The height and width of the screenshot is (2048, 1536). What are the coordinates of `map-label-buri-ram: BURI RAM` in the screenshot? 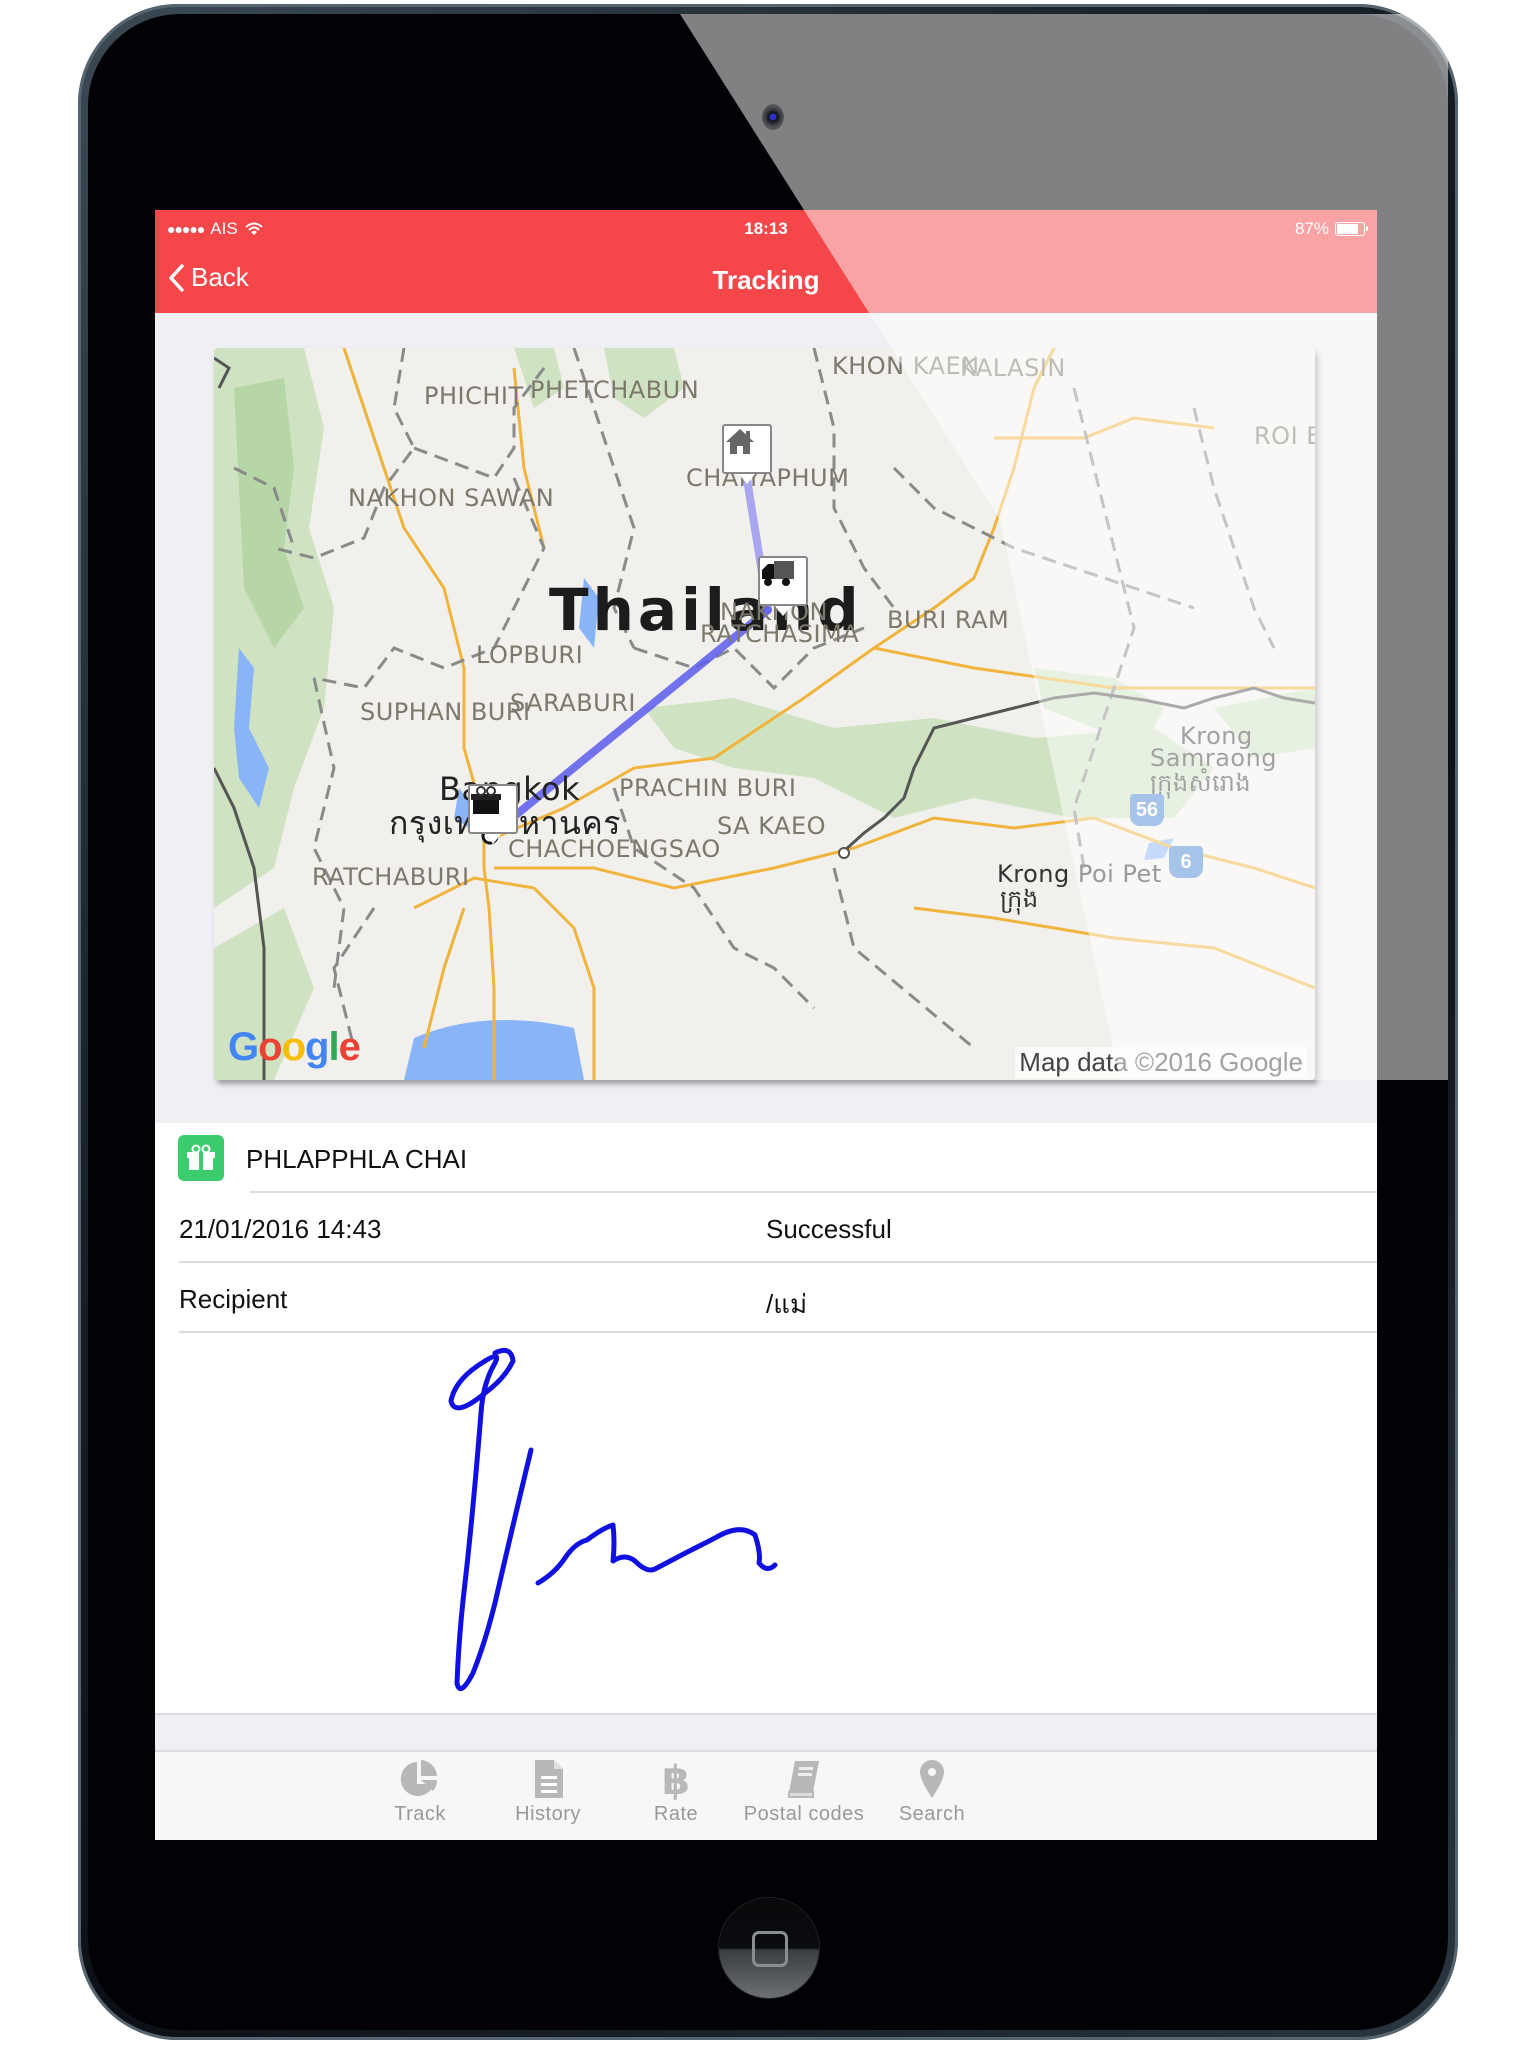 It's located at (948, 620).